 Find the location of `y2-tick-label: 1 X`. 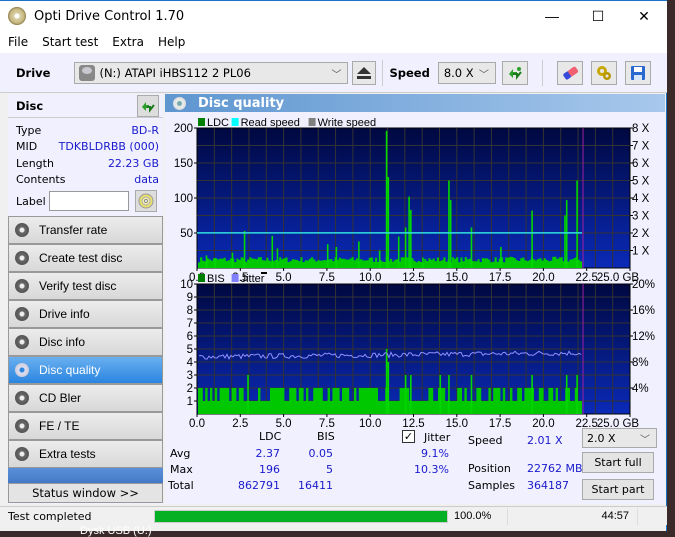

y2-tick-label: 1 X is located at coordinates (641, 252).